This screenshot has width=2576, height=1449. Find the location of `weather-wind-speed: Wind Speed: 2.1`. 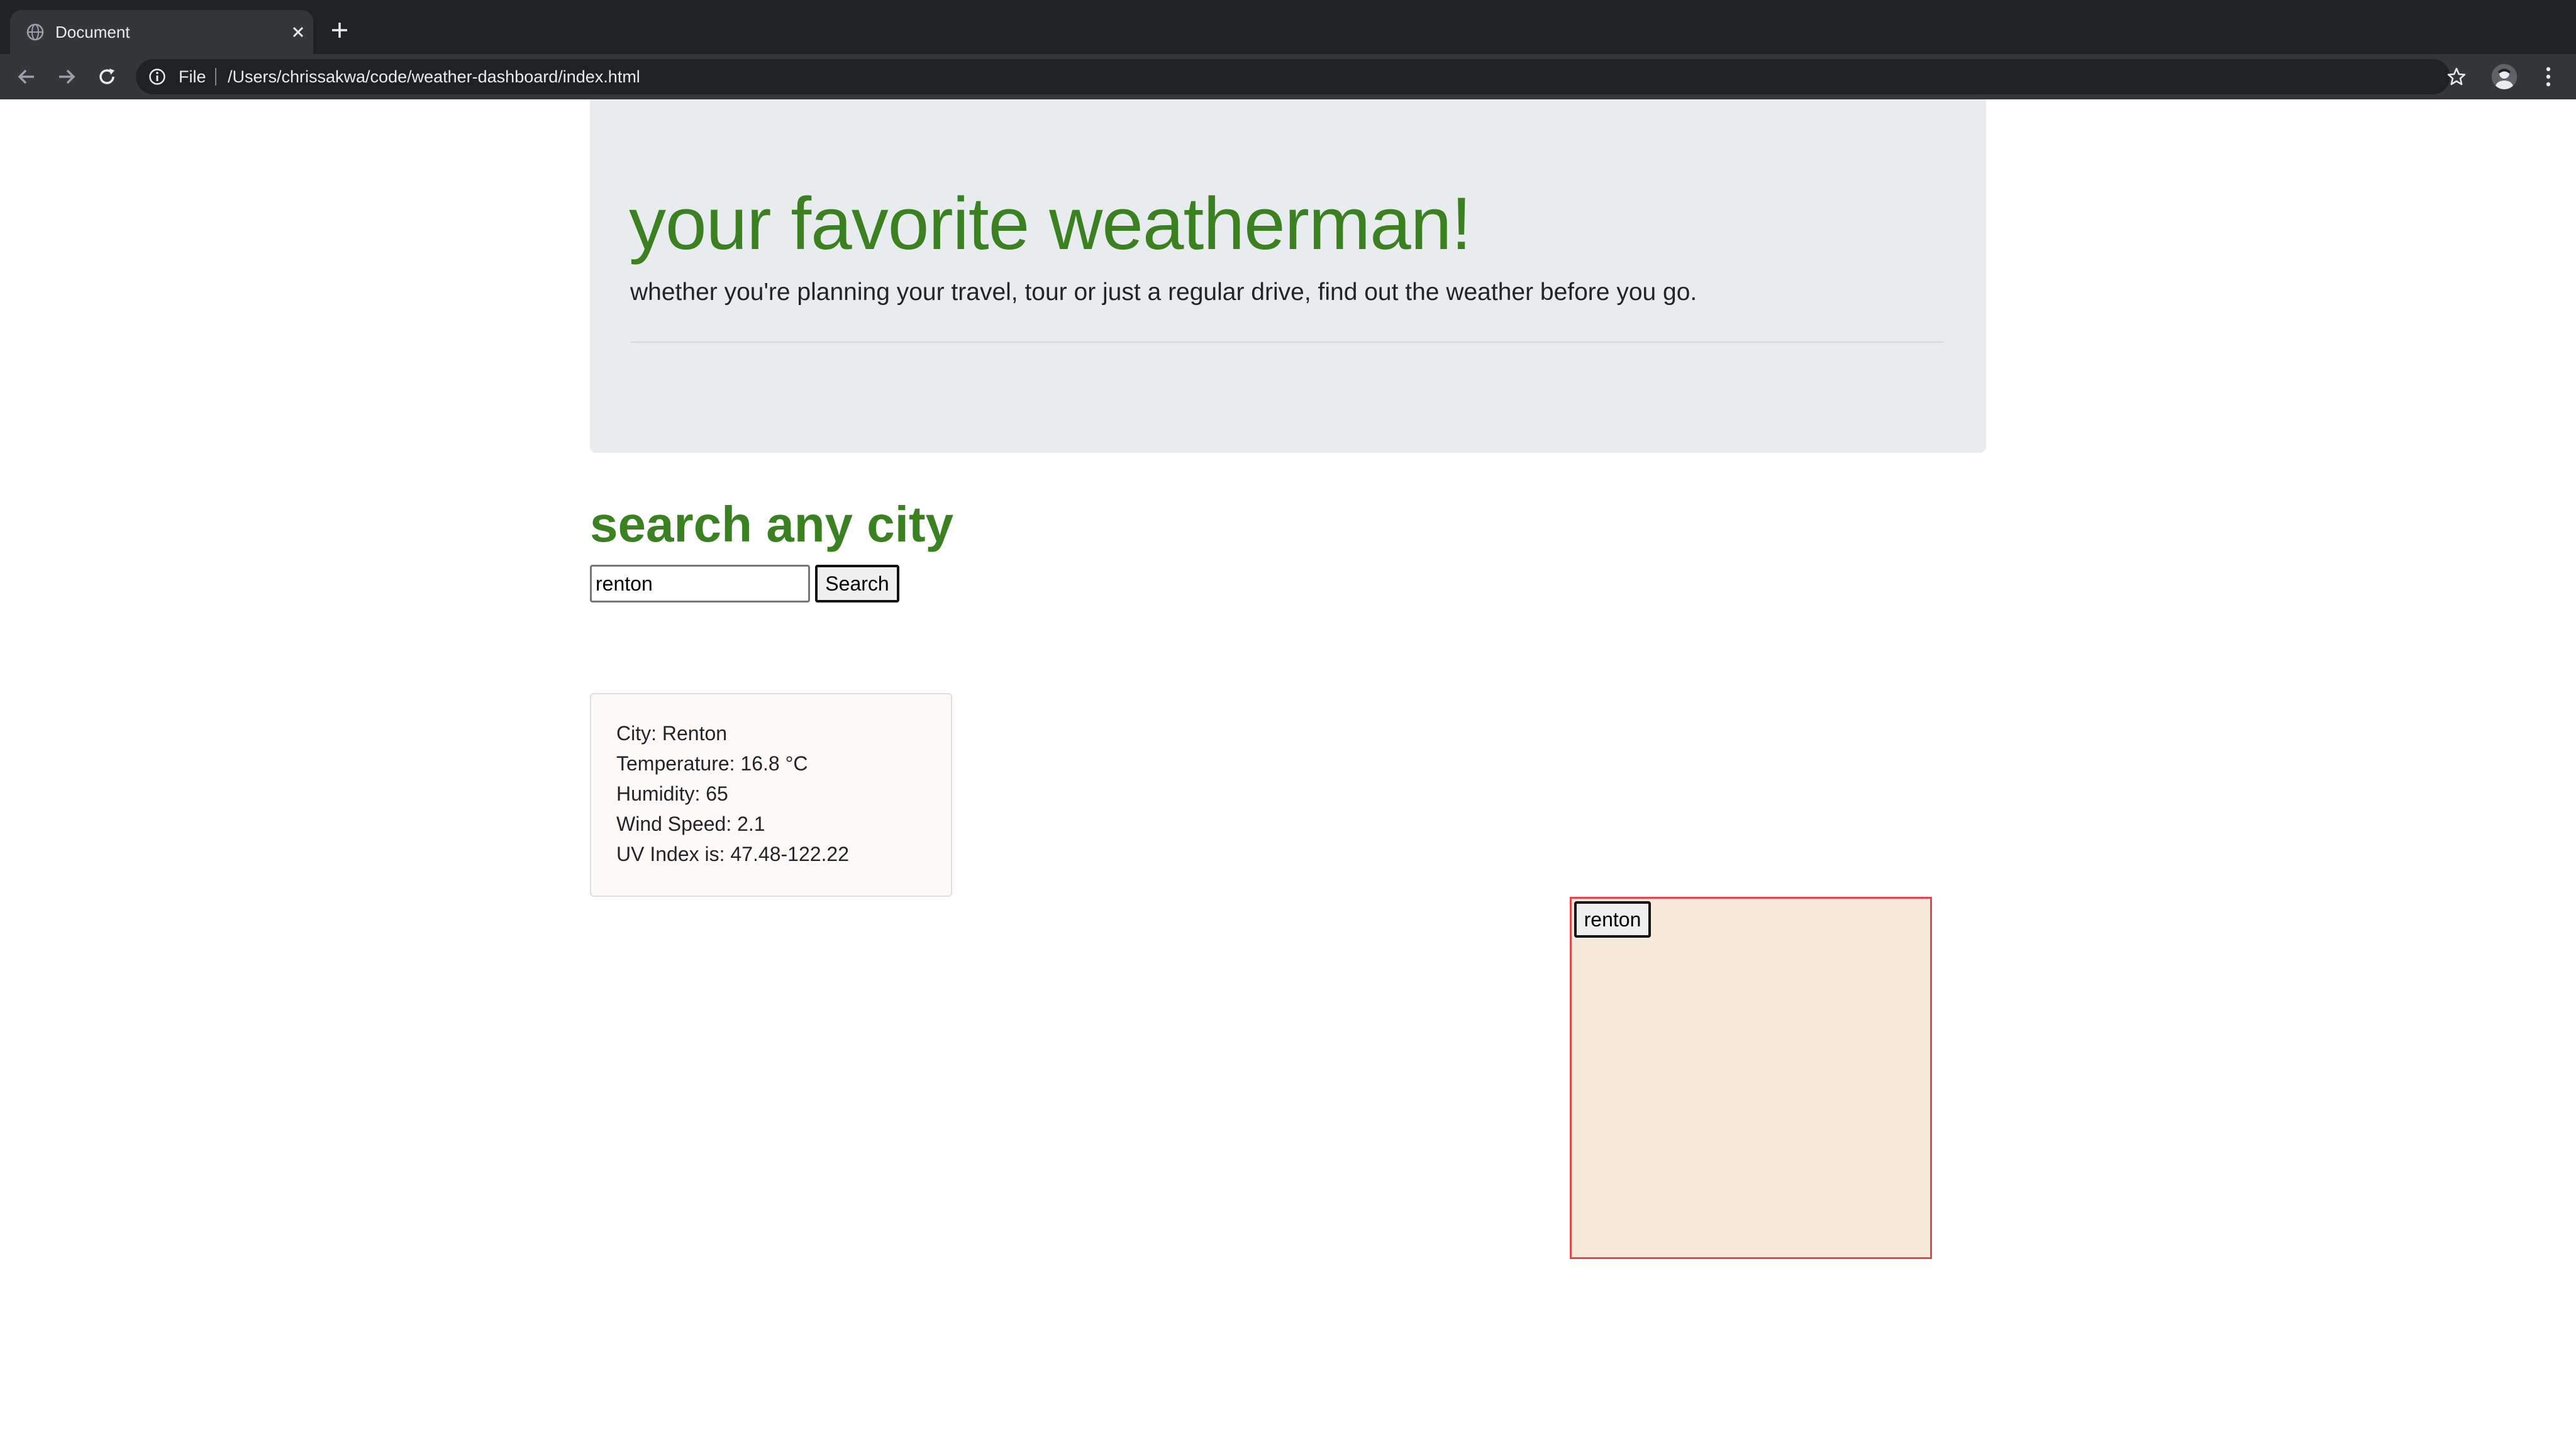

weather-wind-speed: Wind Speed: 2.1 is located at coordinates (690, 824).